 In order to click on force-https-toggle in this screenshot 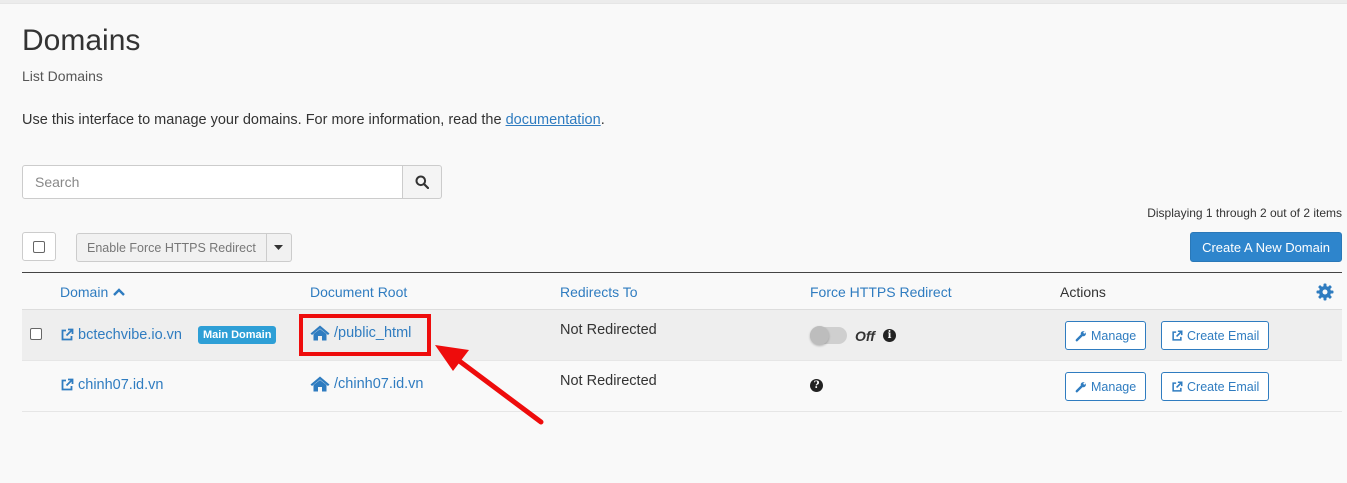, I will do `click(828, 335)`.